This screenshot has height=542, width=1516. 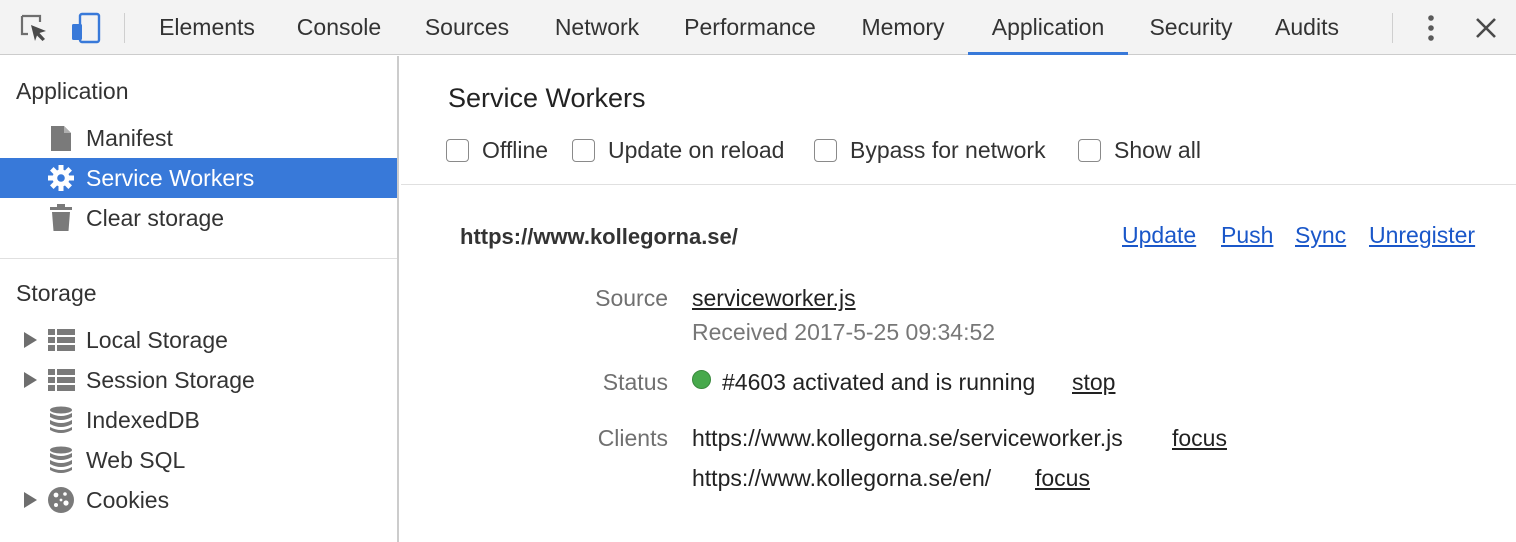 I want to click on sidebar-item-local-storage: Local Storage, so click(x=198, y=340).